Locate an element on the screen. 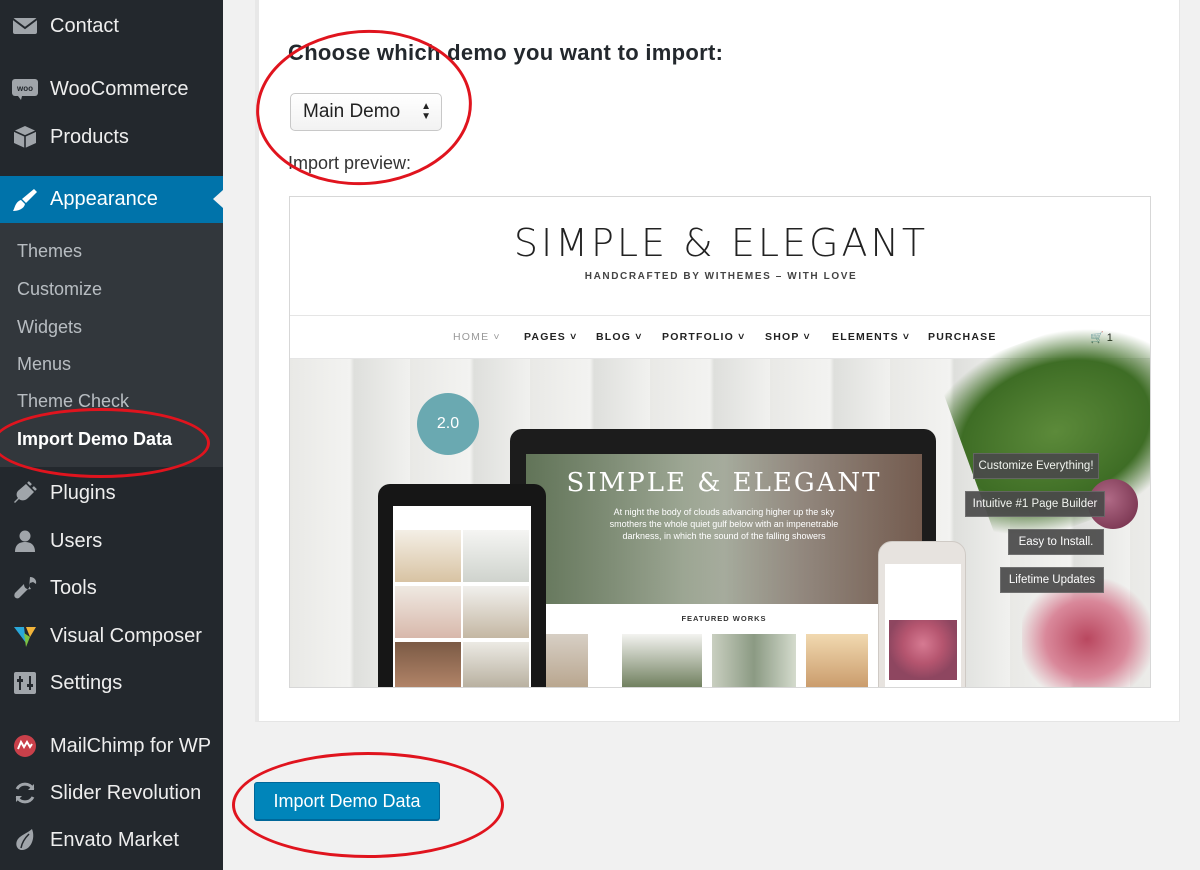  sidebar-item-label: Contact is located at coordinates (84, 25).